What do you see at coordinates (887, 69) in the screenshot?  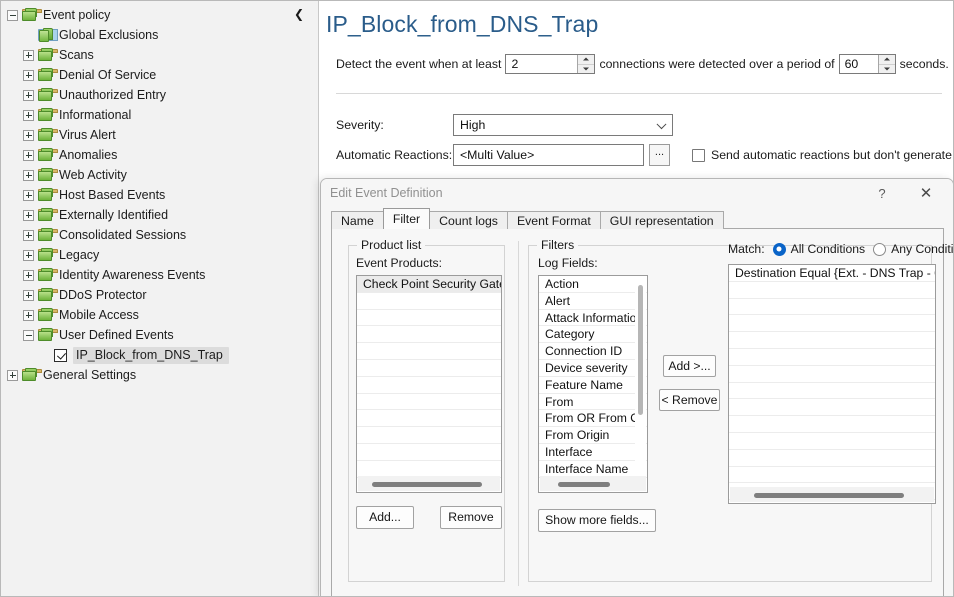 I see `spin-down-icon` at bounding box center [887, 69].